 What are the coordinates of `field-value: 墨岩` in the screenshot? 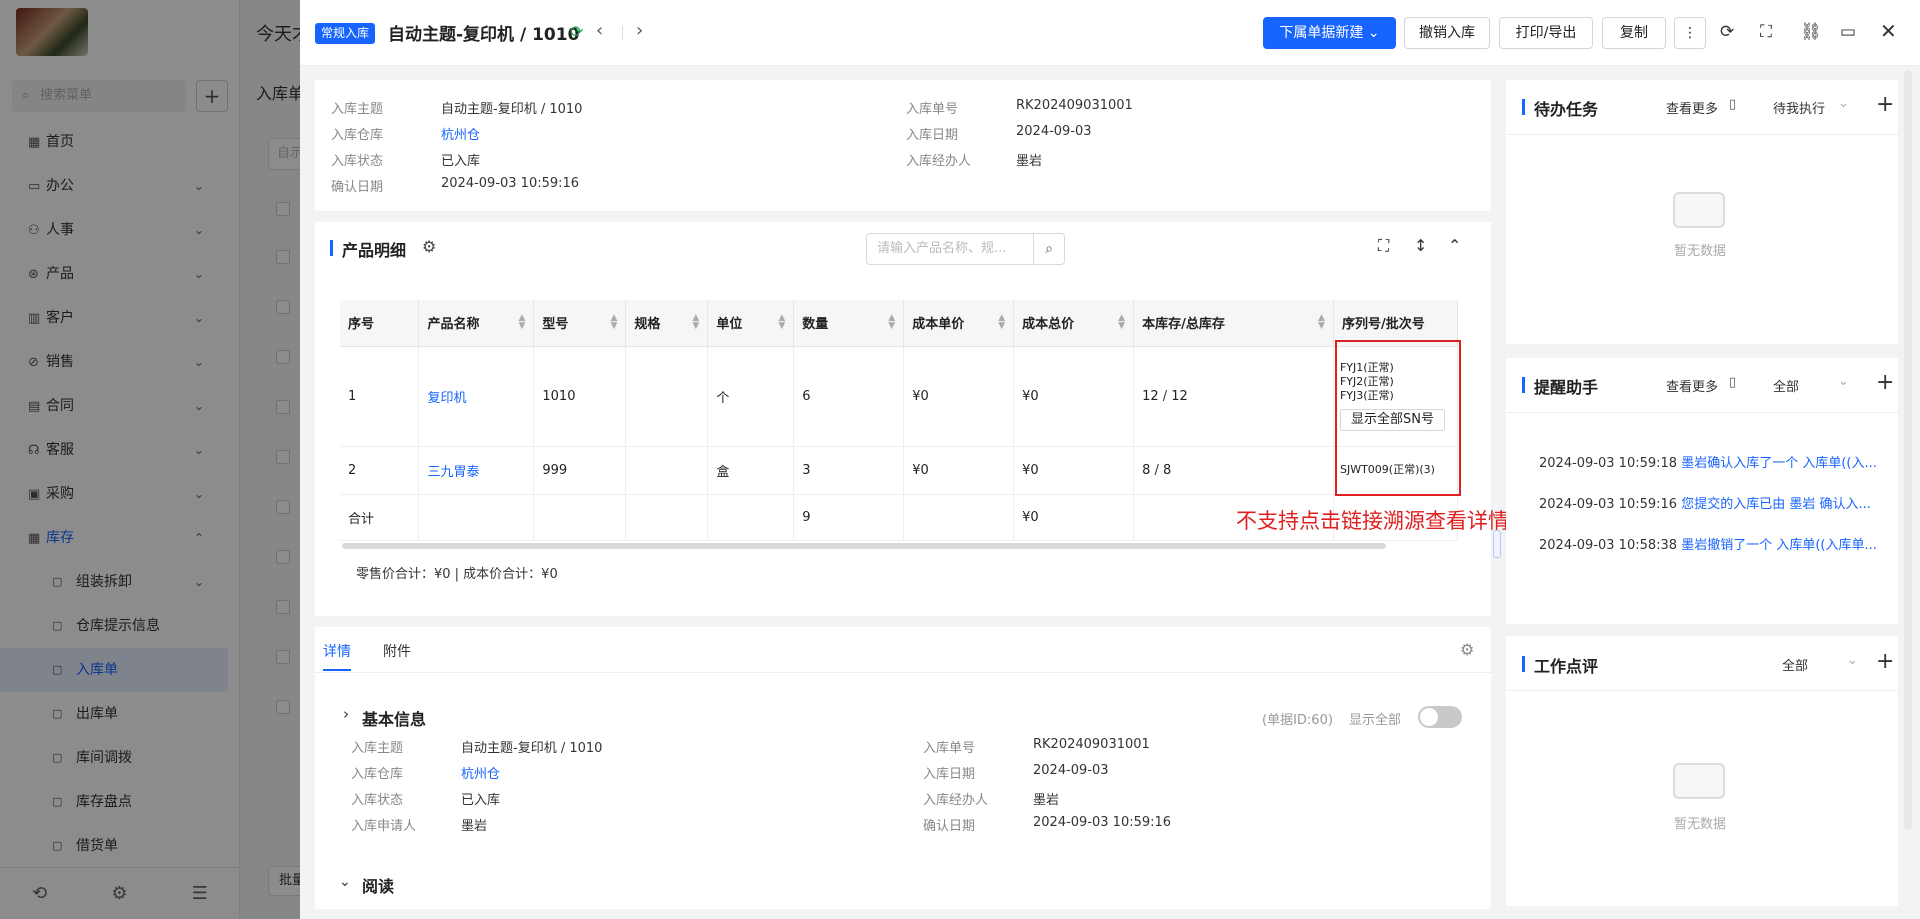 It's located at (474, 826).